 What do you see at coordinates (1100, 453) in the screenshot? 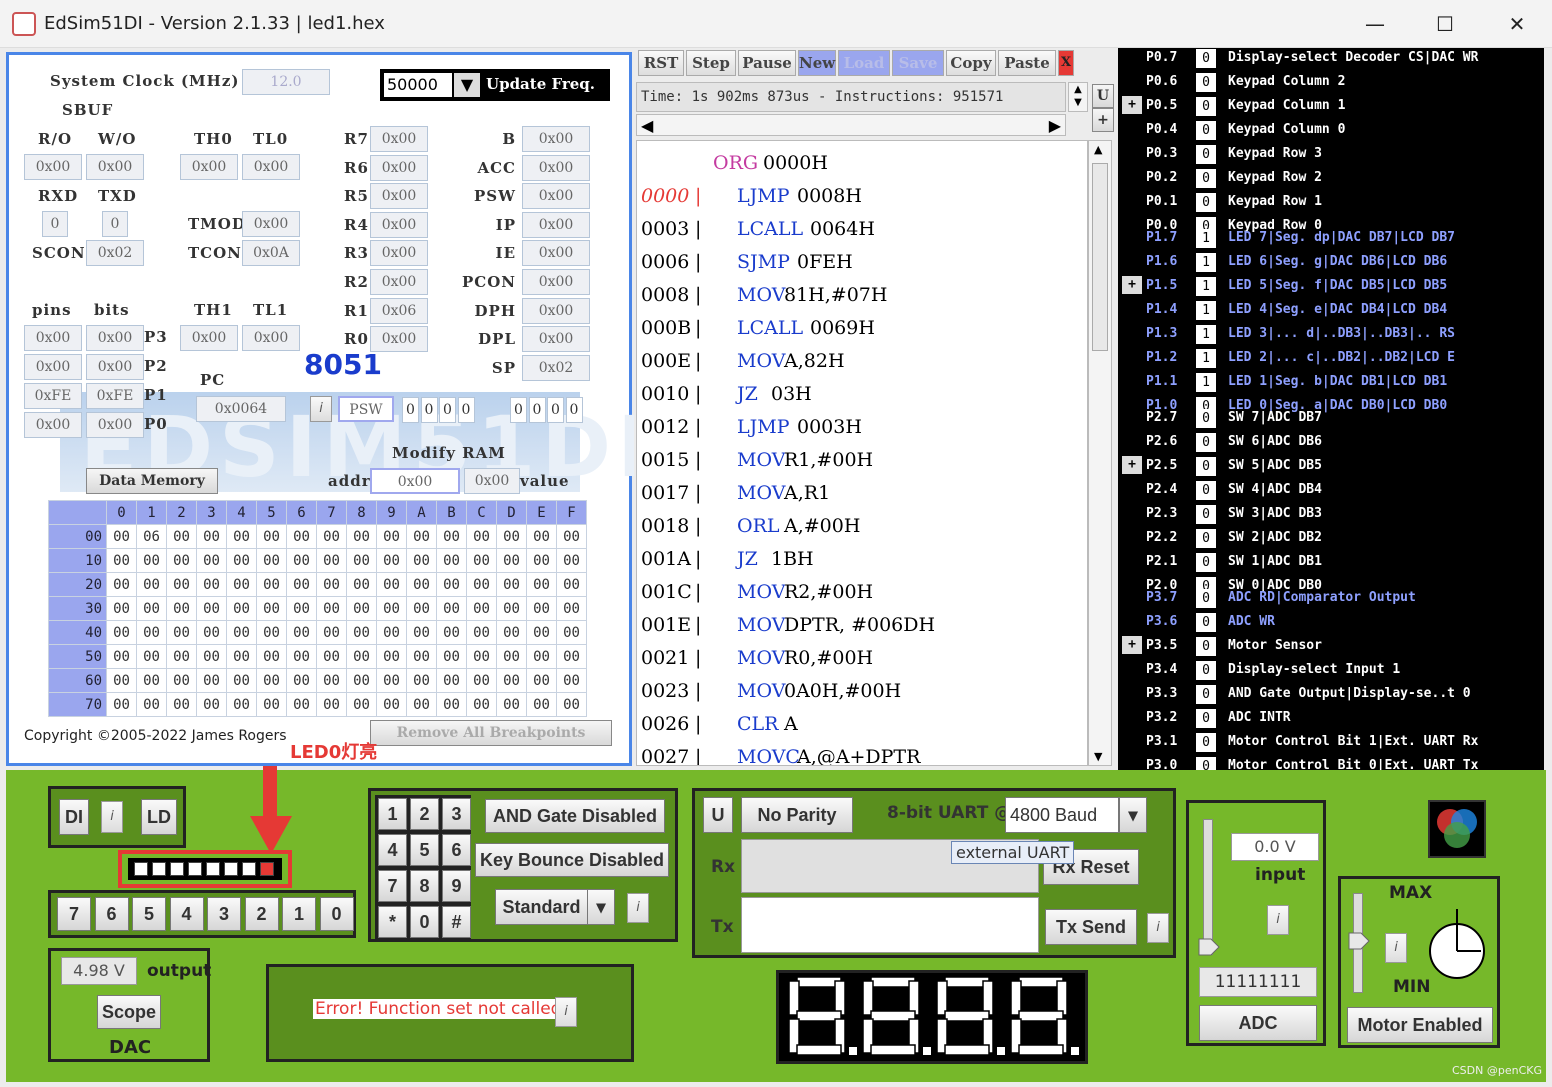
I see `code-v-scrollbar: ▲ ▼` at bounding box center [1100, 453].